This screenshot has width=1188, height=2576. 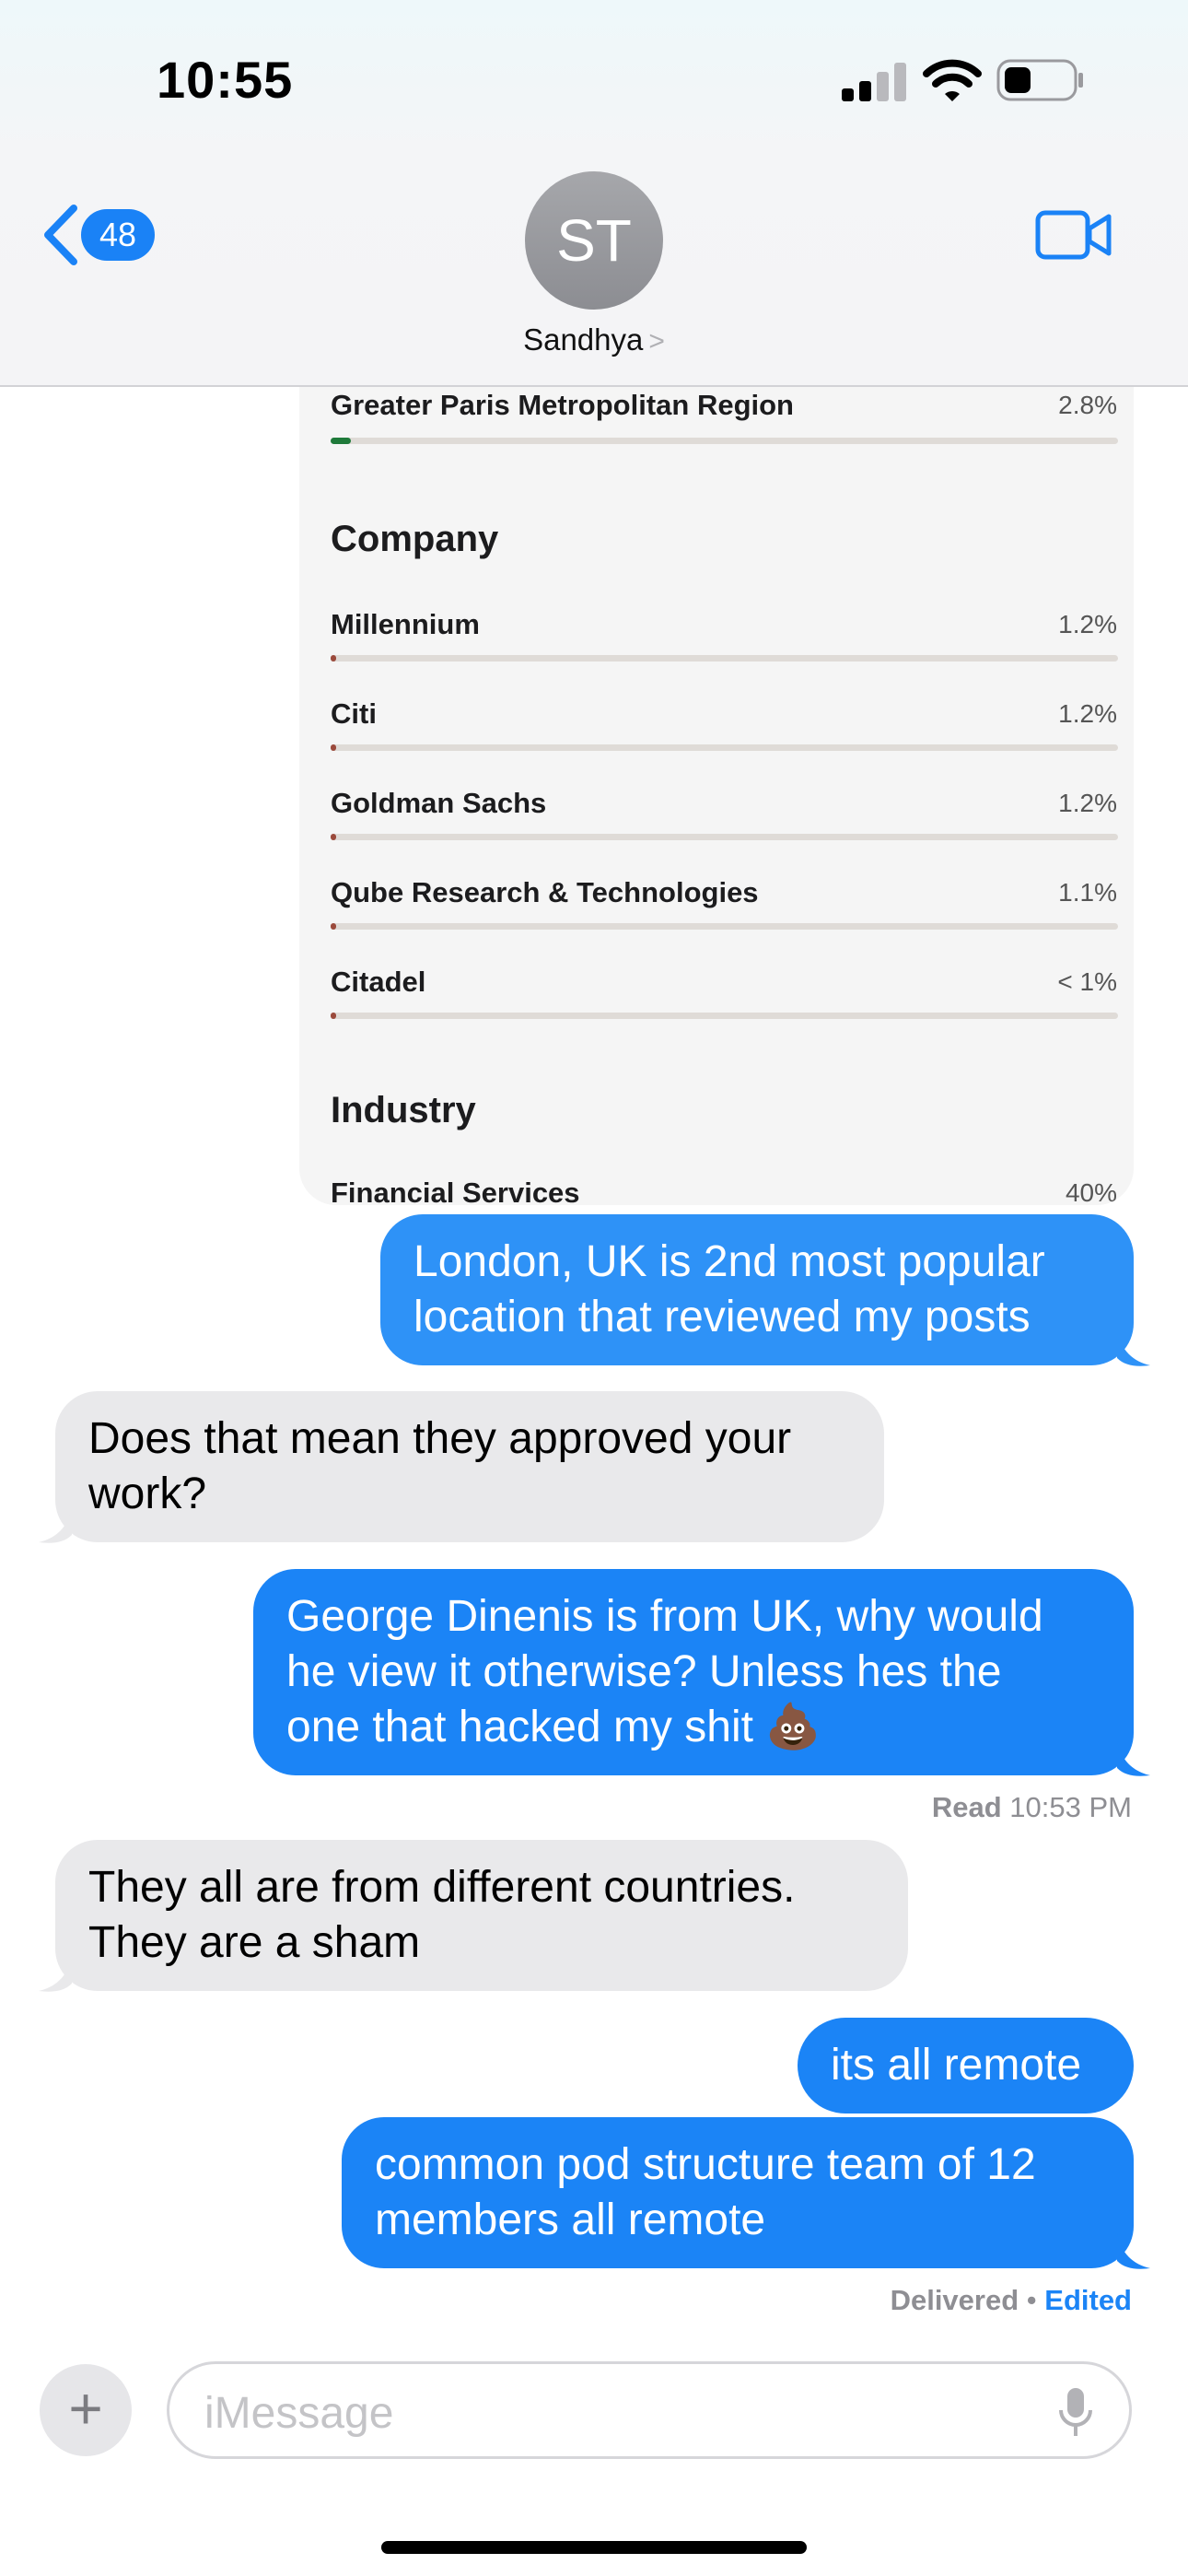 I want to click on company-value: < 1%, so click(x=1087, y=982).